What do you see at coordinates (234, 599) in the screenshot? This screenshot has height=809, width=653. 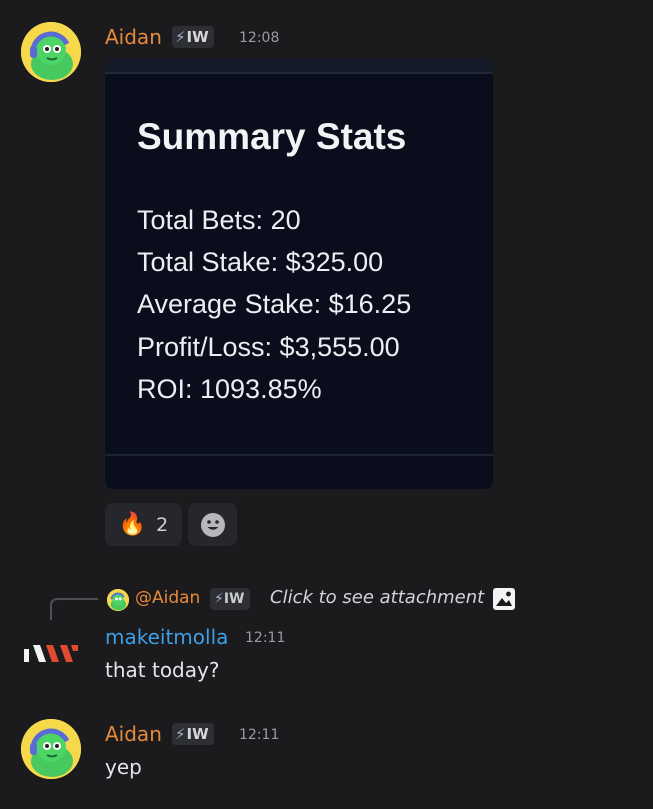 I see `reply-guild-tag-label: IW` at bounding box center [234, 599].